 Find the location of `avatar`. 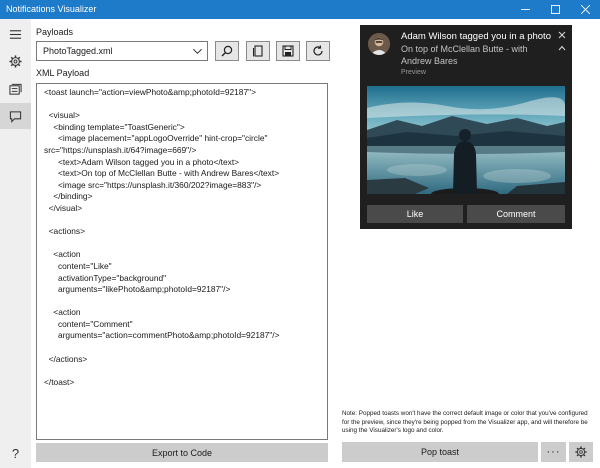

avatar is located at coordinates (379, 44).